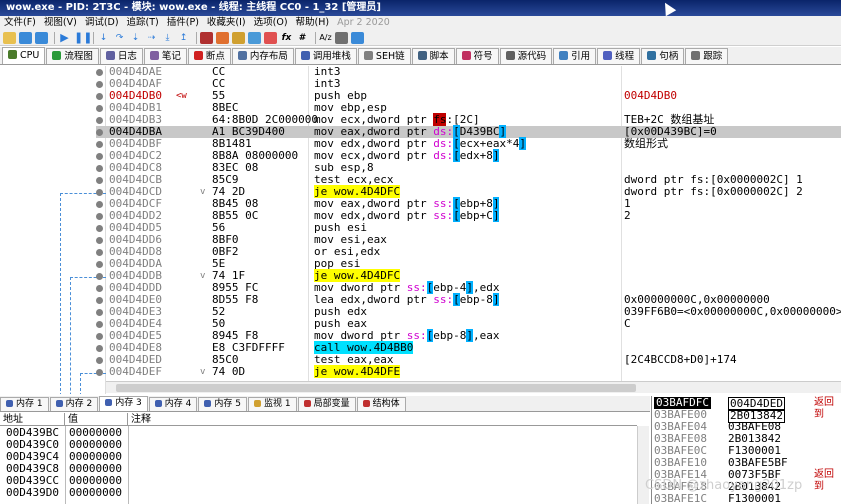  I want to click on menu-plugins: 插件(P), so click(183, 23).